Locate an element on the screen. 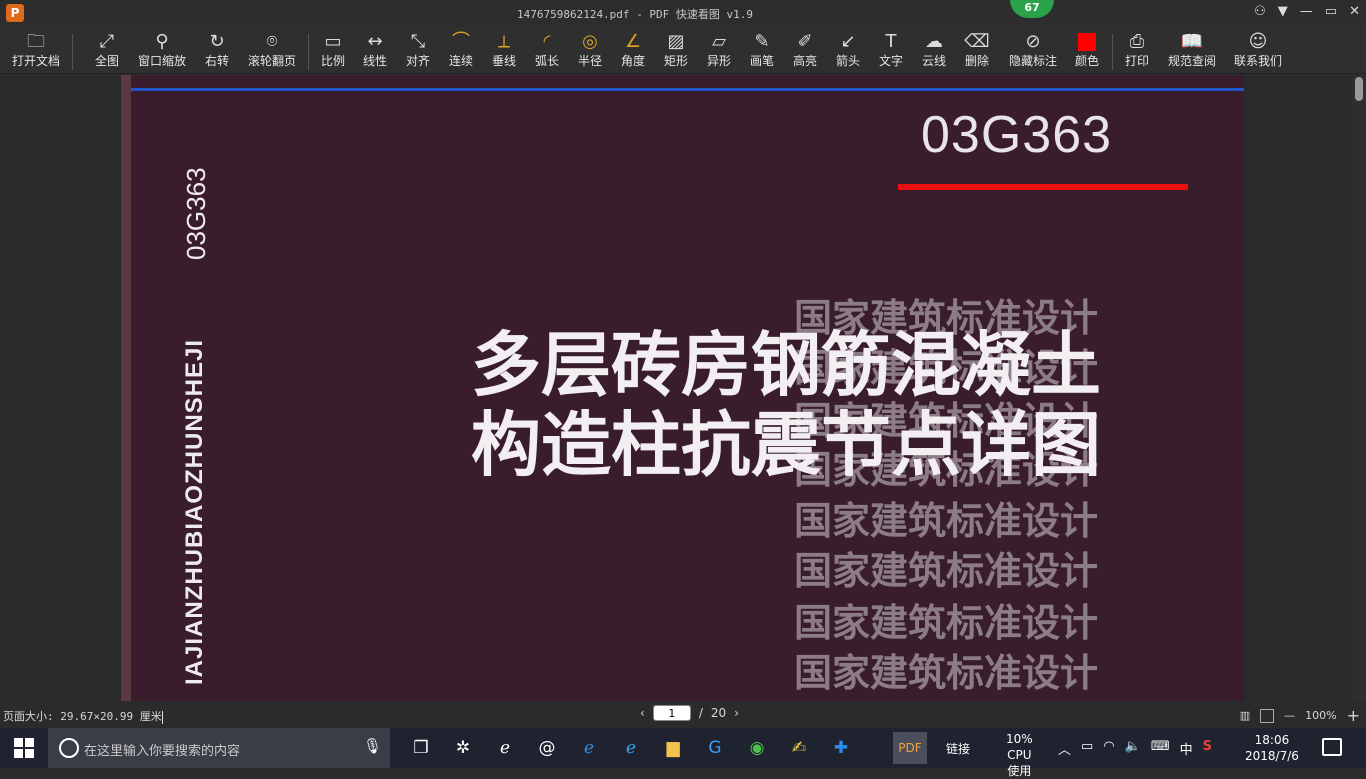  text-button: T 文字 is located at coordinates (891, 51).